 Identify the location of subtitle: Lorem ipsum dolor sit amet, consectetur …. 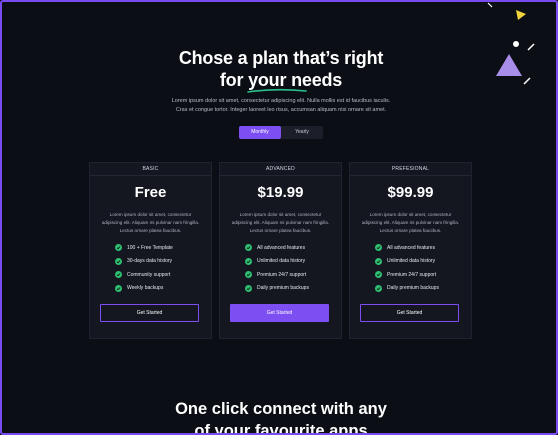
(279, 106).